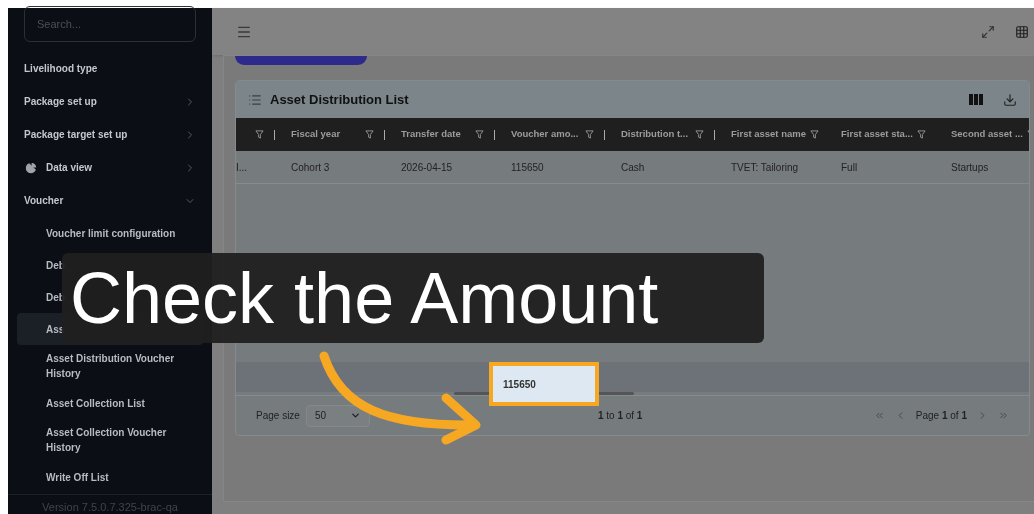 The height and width of the screenshot is (514, 1034). I want to click on apps-grid-icon, so click(1022, 31).